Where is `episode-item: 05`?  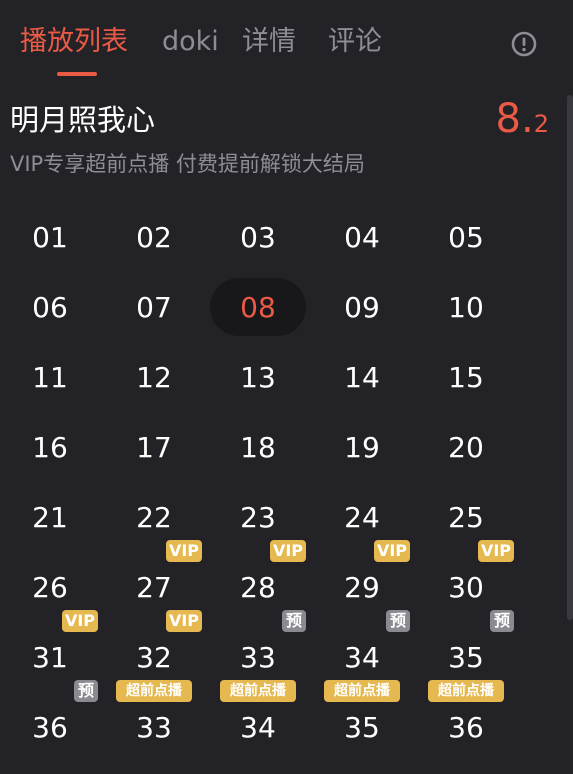 episode-item: 05 is located at coordinates (466, 237).